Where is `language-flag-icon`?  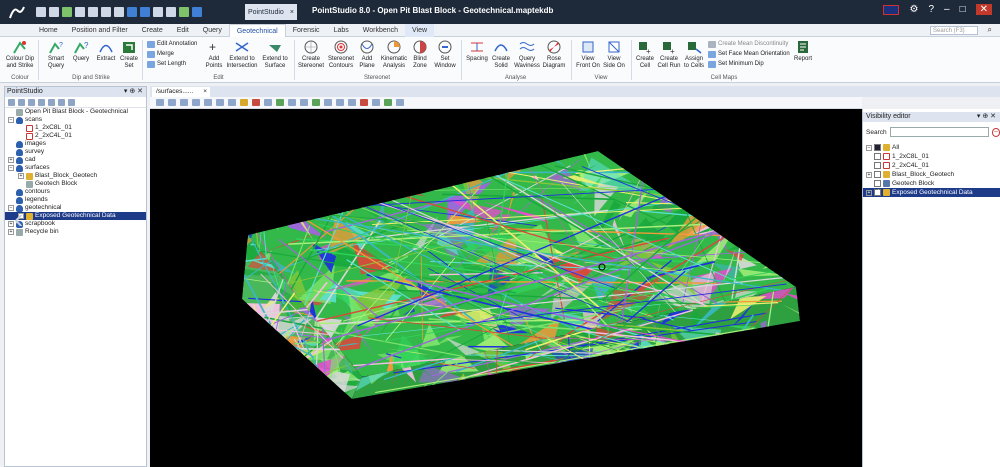
language-flag-icon is located at coordinates (891, 9).